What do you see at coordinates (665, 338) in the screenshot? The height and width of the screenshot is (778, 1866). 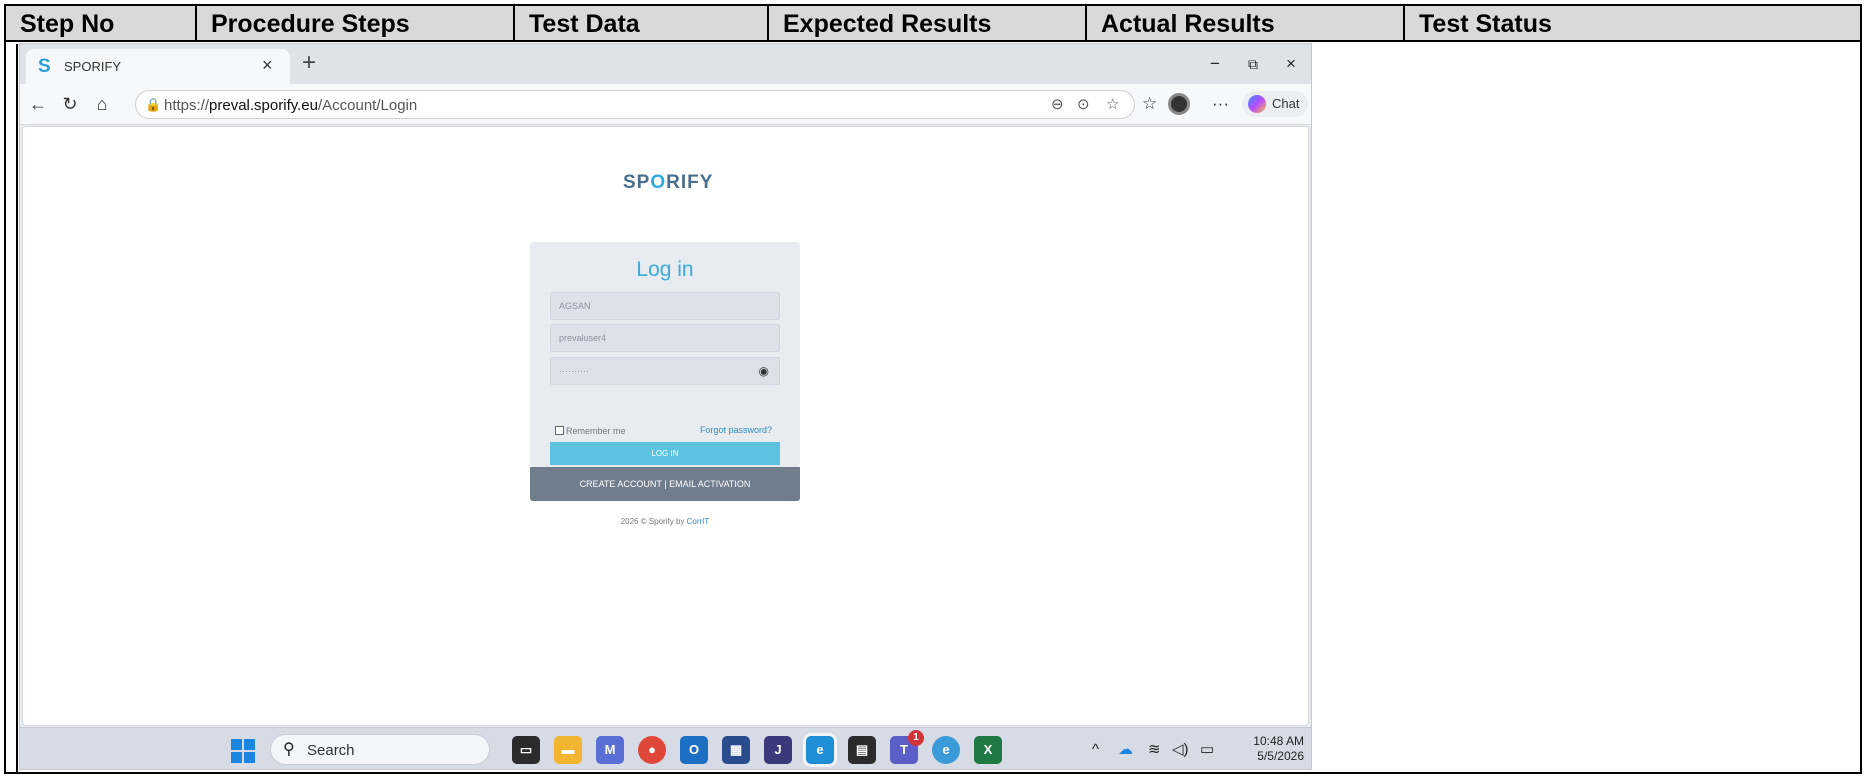 I see `username-field: prevaluser4` at bounding box center [665, 338].